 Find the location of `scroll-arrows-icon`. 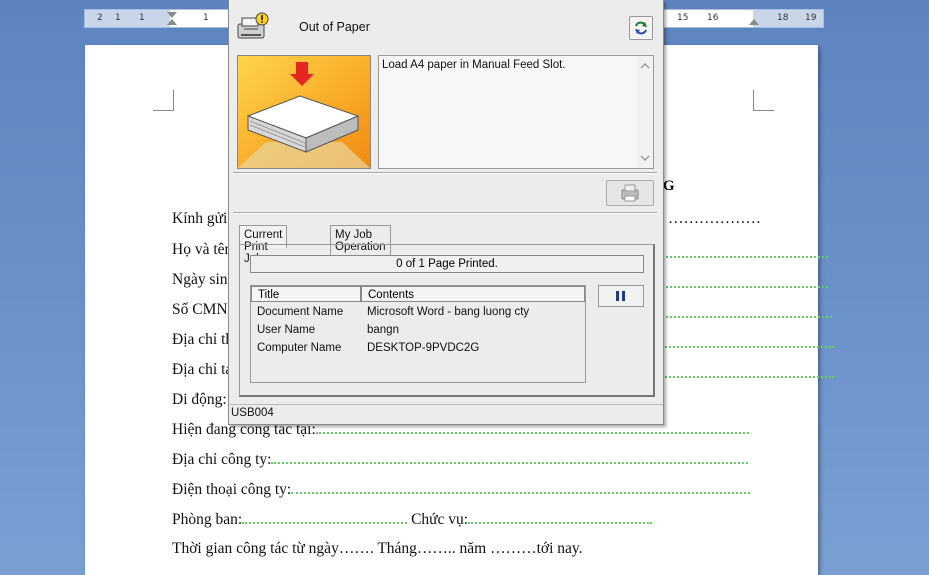

scroll-arrows-icon is located at coordinates (645, 112).